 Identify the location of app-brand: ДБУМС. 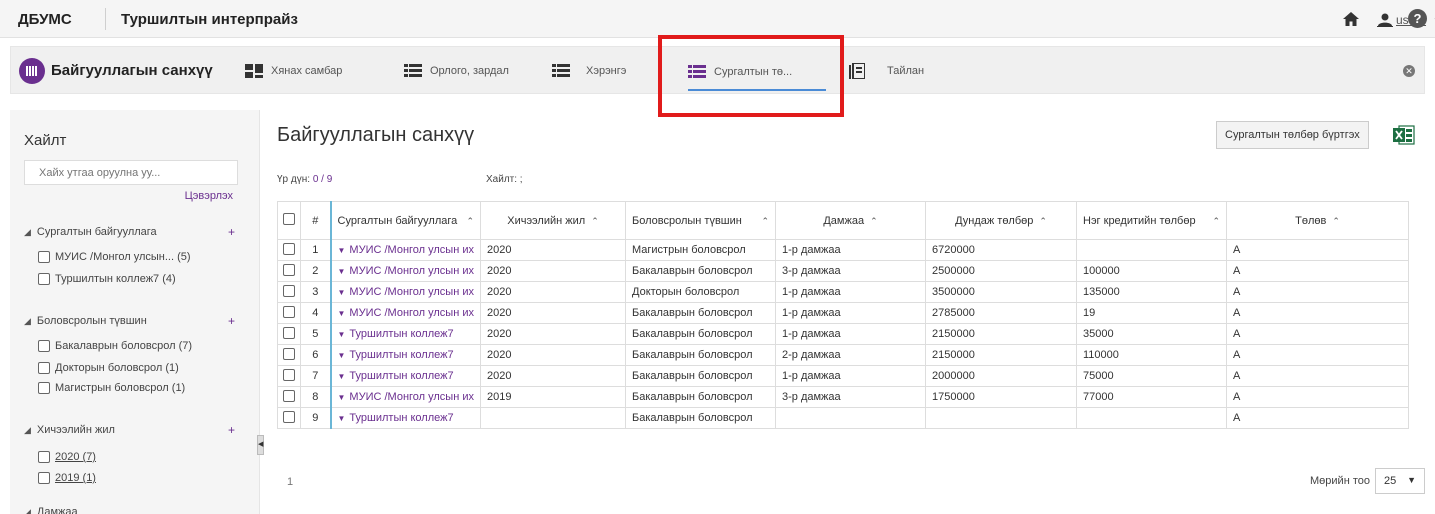
(45, 19).